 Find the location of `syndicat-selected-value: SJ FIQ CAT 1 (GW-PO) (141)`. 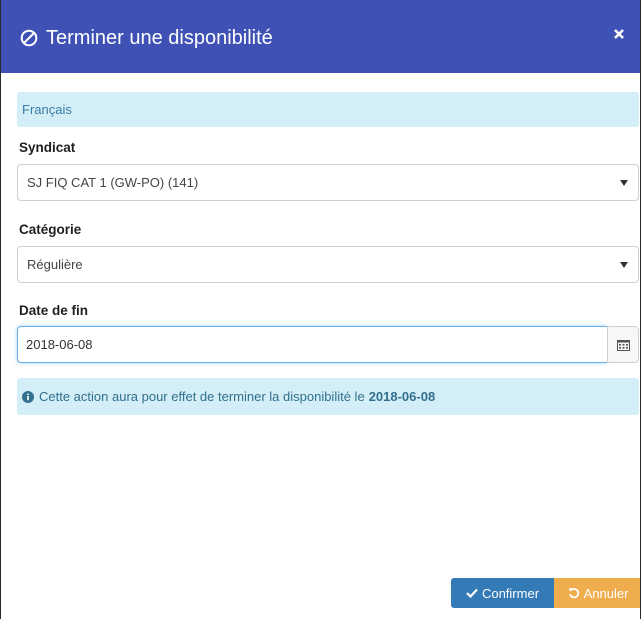

syndicat-selected-value: SJ FIQ CAT 1 (GW-PO) (141) is located at coordinates (113, 182).